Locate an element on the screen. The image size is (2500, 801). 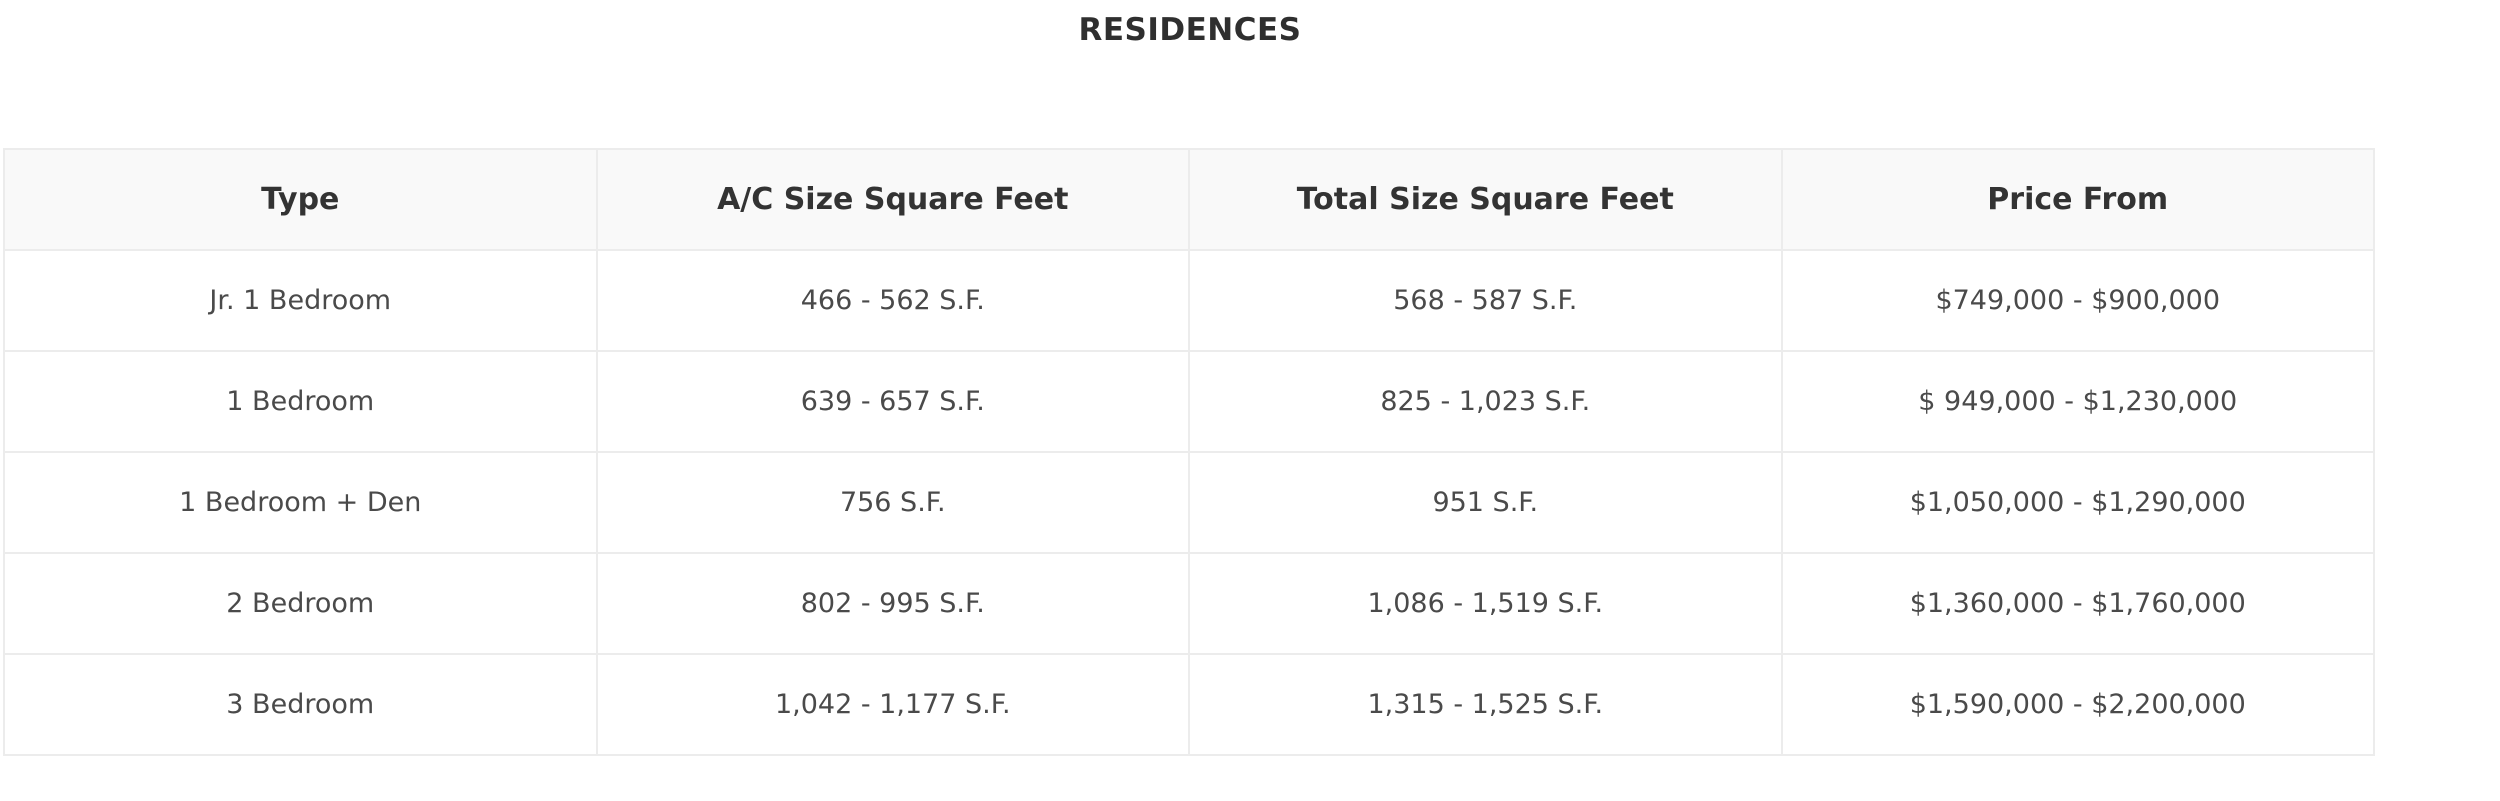
cell-type: Jr. 1 Bedroom is located at coordinates (300, 300).